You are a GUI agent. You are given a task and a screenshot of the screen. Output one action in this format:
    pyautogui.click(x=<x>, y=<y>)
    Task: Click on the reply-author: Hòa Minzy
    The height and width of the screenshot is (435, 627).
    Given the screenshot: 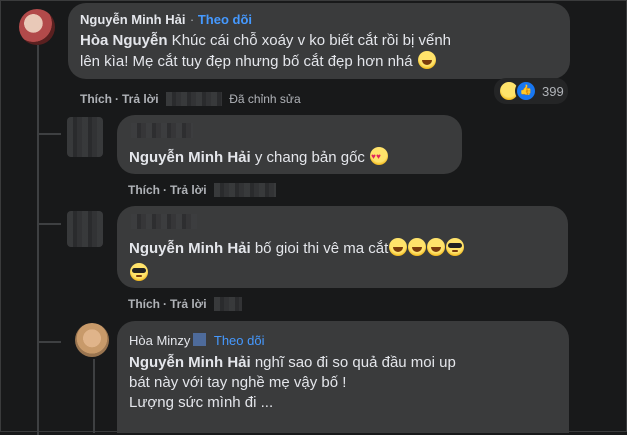 What is the action you would take?
    pyautogui.click(x=159, y=340)
    